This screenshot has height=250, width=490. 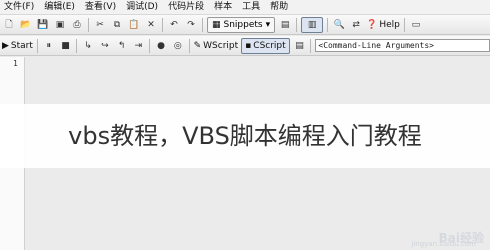 I want to click on paste-icon: 📋, so click(x=134, y=25).